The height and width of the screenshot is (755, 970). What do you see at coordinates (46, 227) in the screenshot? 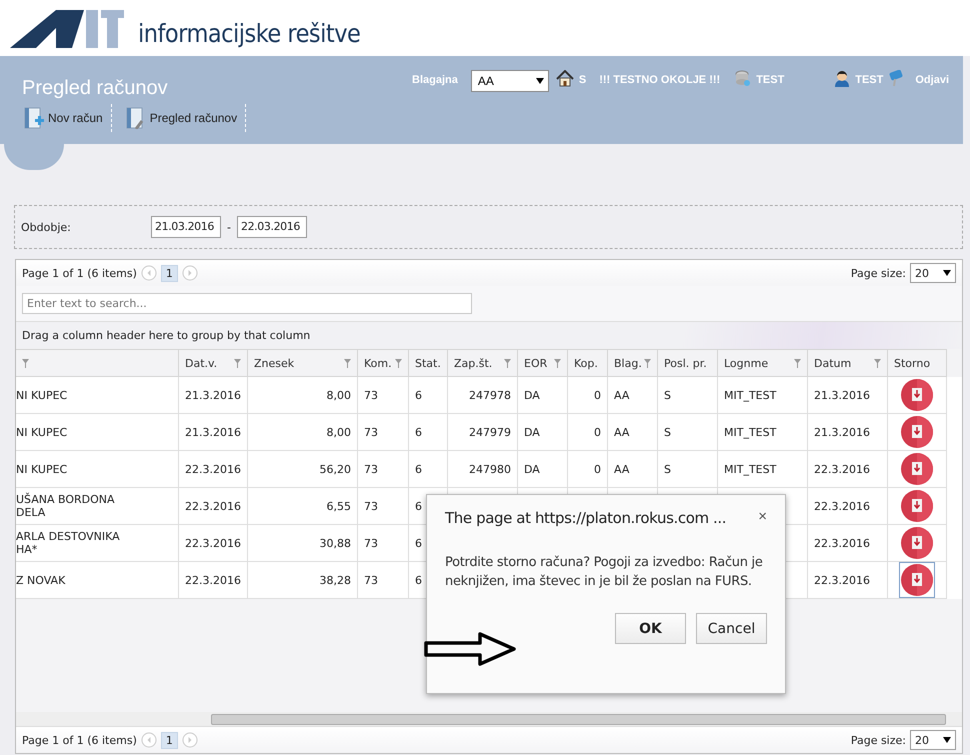
I see `period-label: Obdobje:` at bounding box center [46, 227].